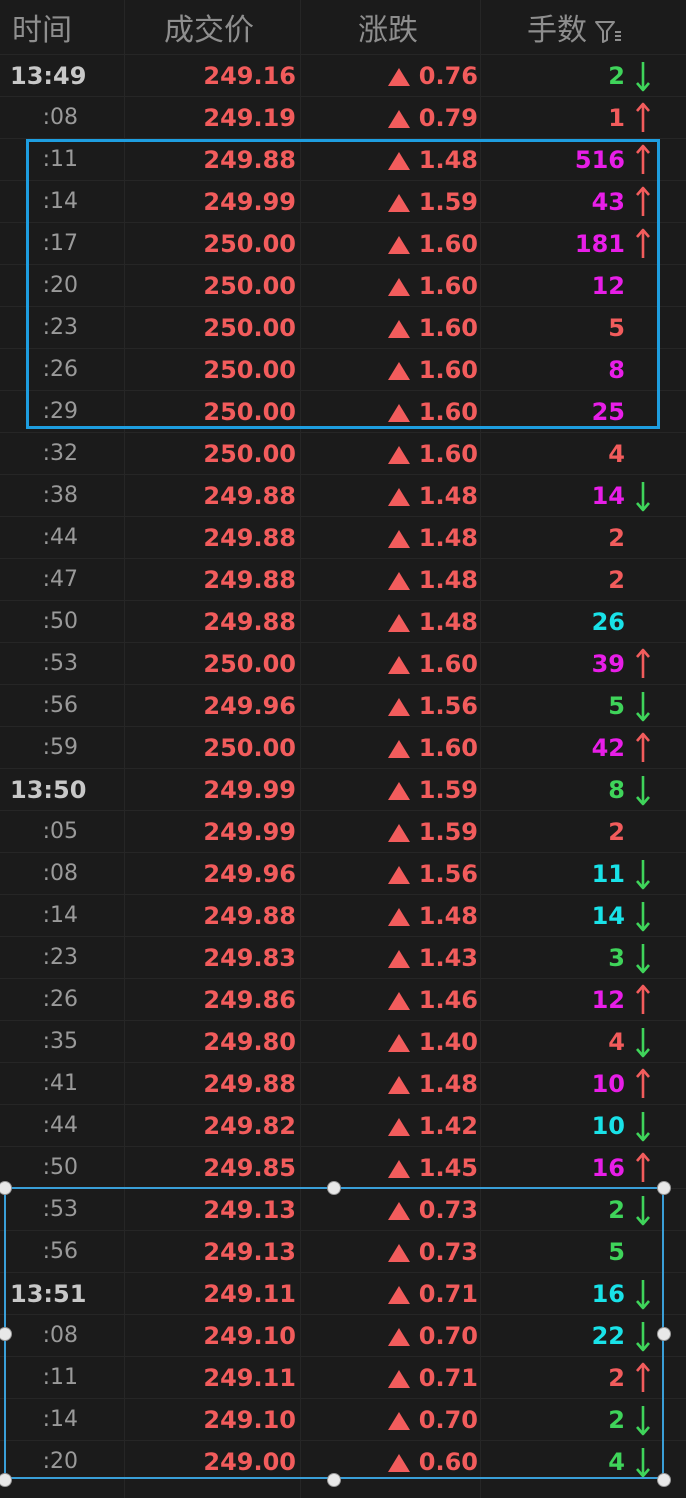  What do you see at coordinates (343, 999) in the screenshot?
I see `table-row: :26 249.86 1.46 12` at bounding box center [343, 999].